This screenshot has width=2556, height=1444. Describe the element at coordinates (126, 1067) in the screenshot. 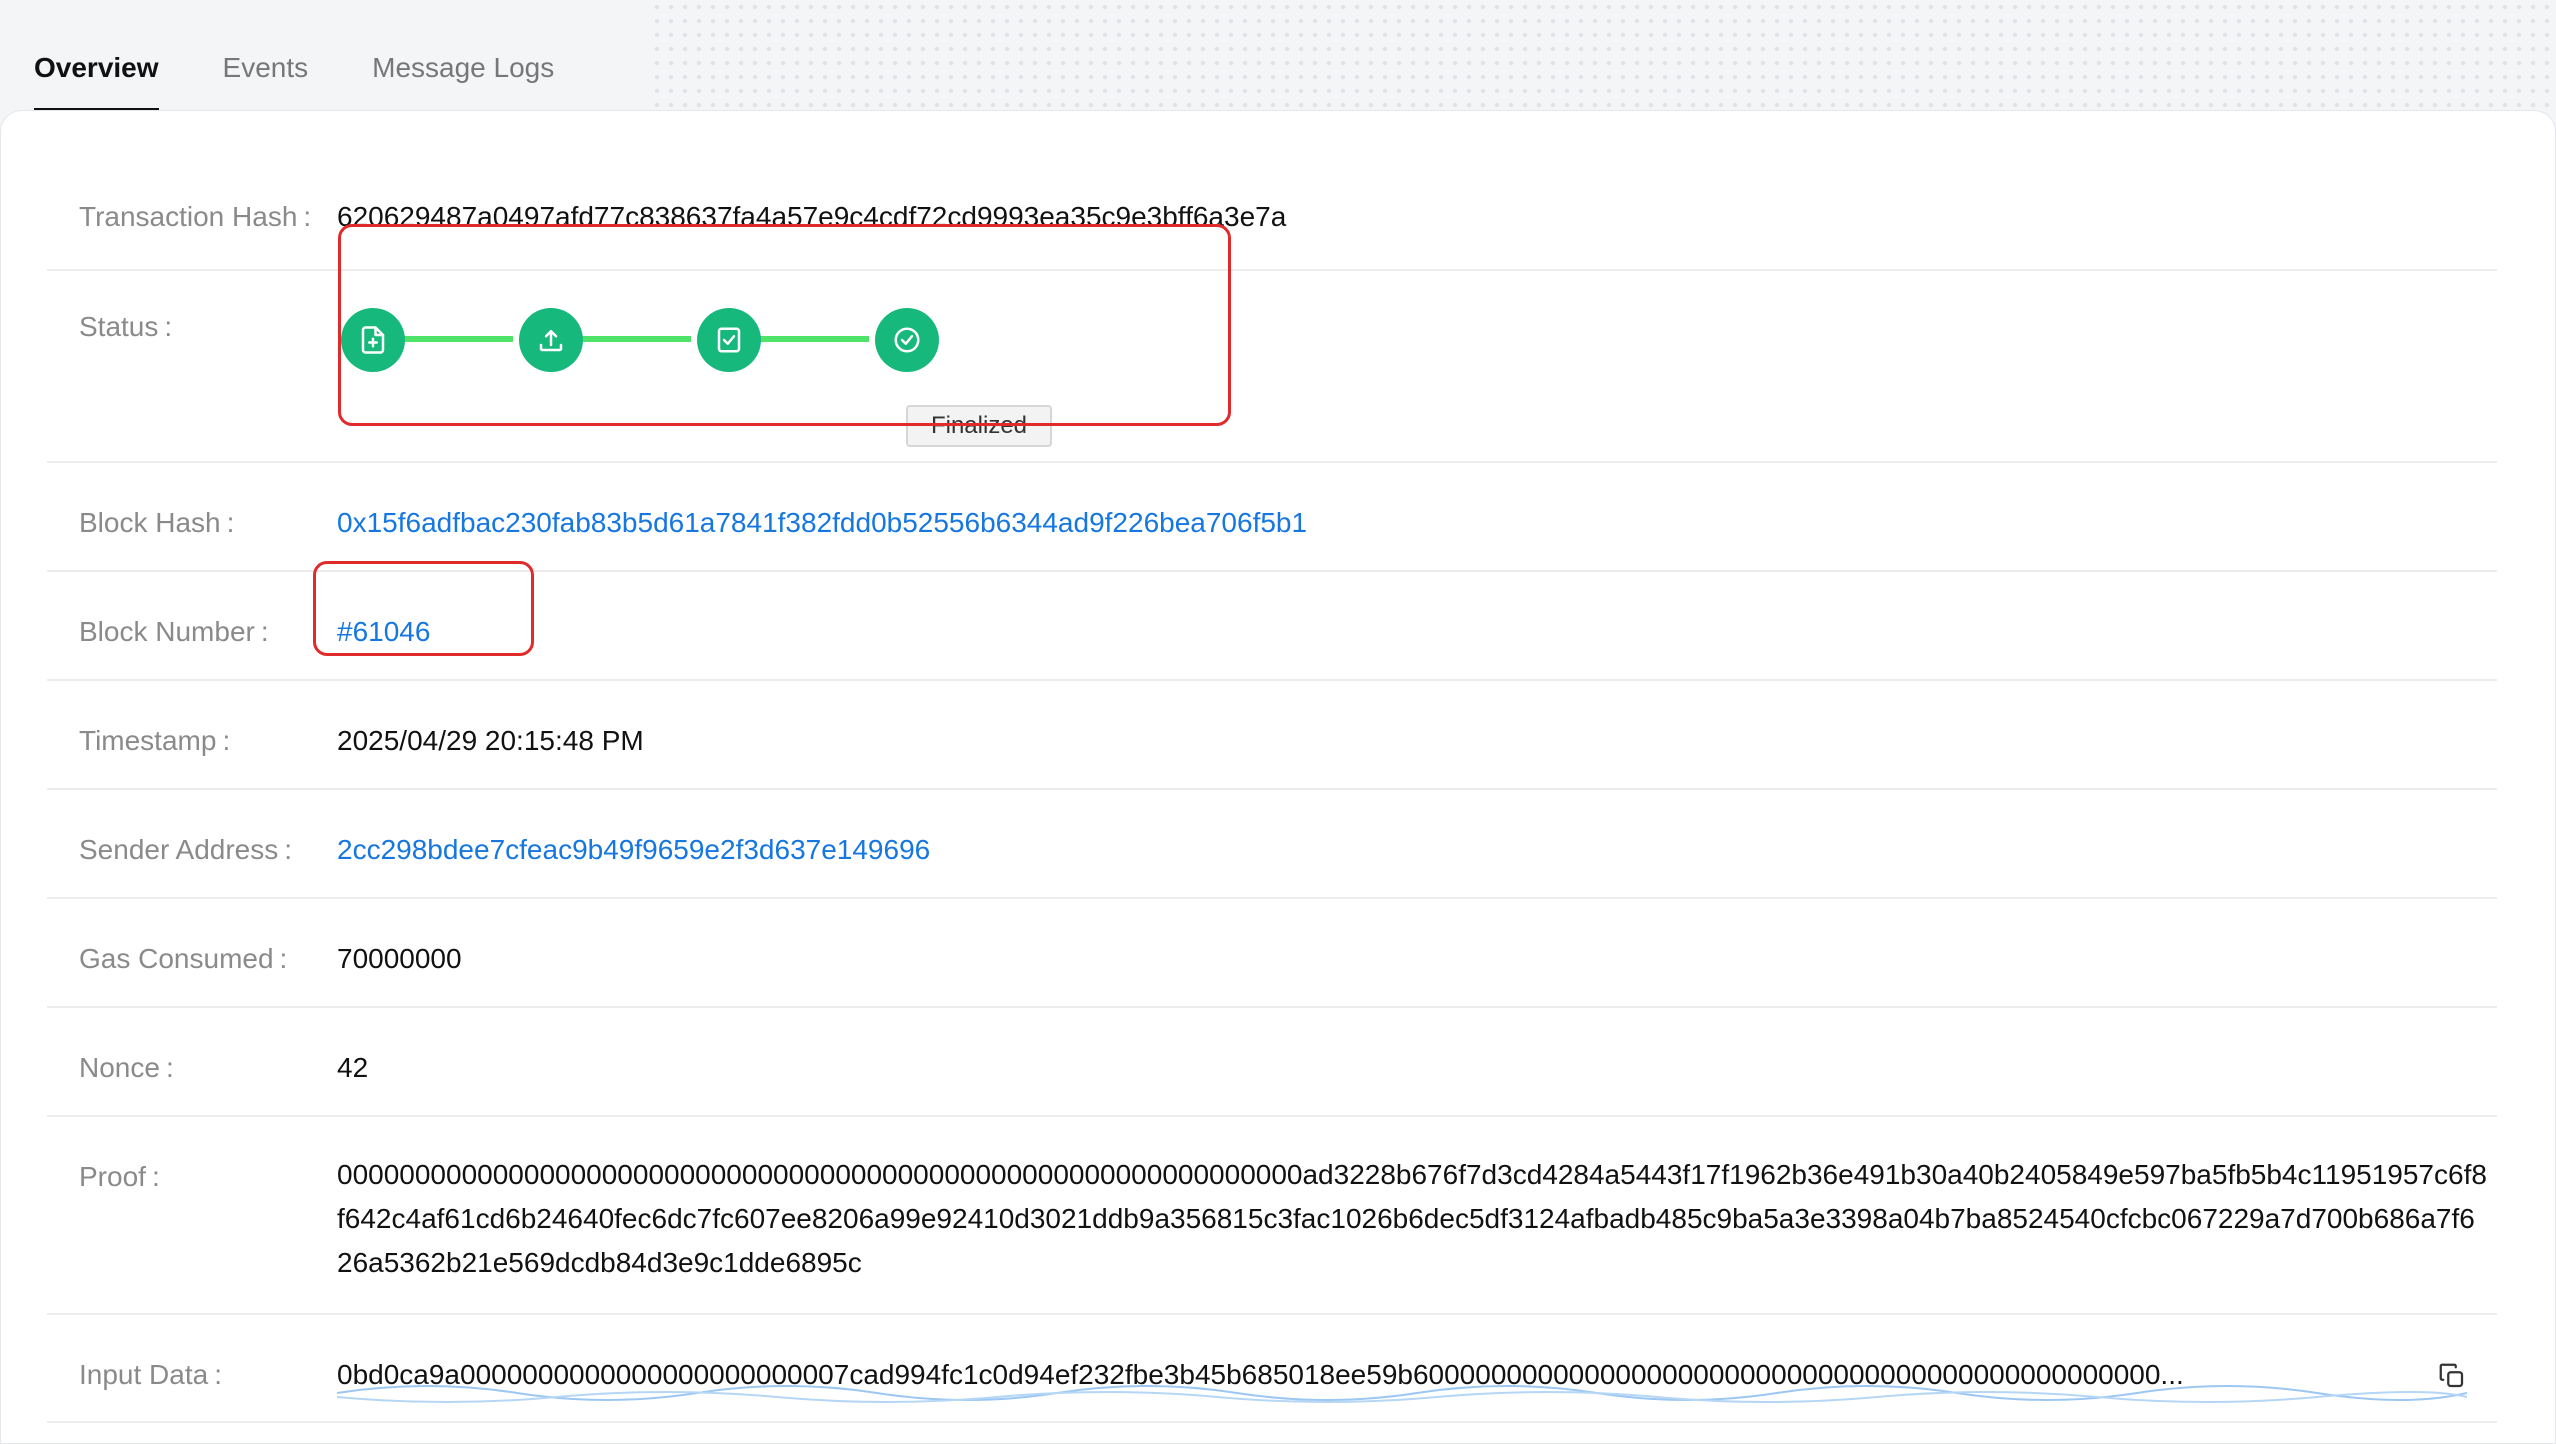

I see `label-nonce: Nonce:` at that location.